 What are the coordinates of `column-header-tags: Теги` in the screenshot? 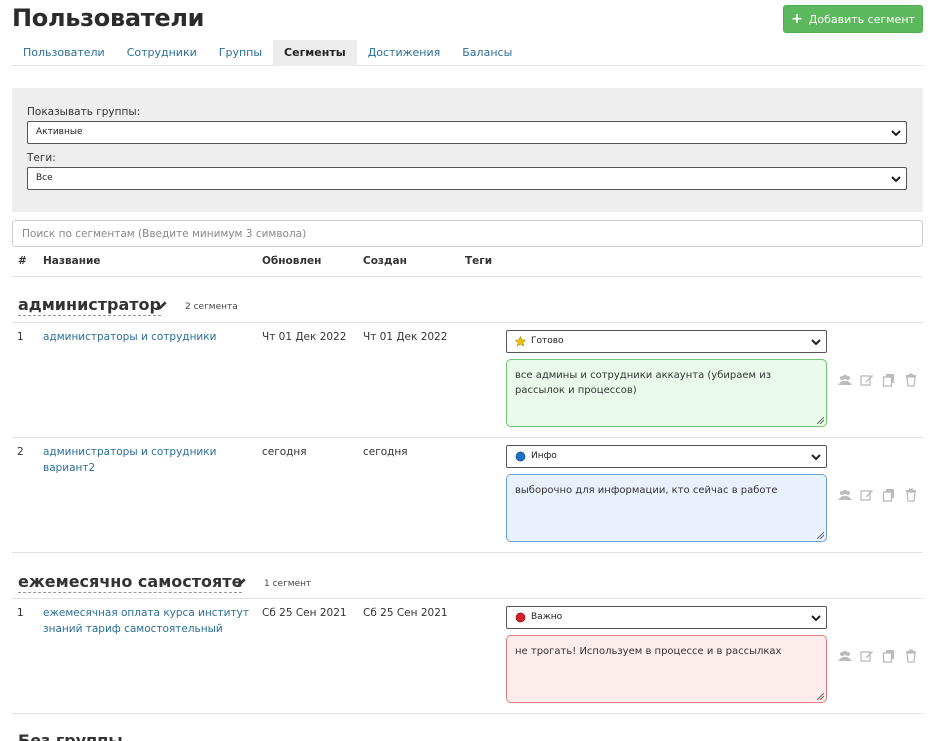 It's located at (479, 261).